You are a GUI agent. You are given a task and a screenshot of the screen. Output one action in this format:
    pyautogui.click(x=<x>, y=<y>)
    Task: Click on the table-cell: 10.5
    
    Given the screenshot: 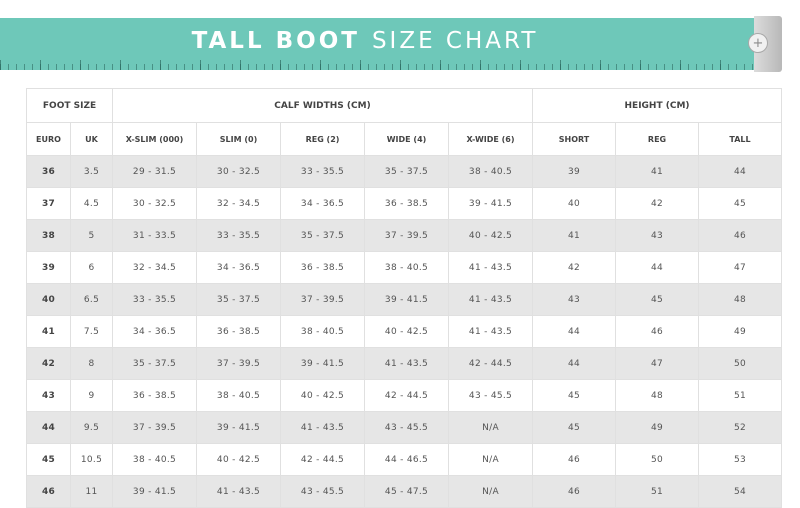 What is the action you would take?
    pyautogui.click(x=91, y=459)
    